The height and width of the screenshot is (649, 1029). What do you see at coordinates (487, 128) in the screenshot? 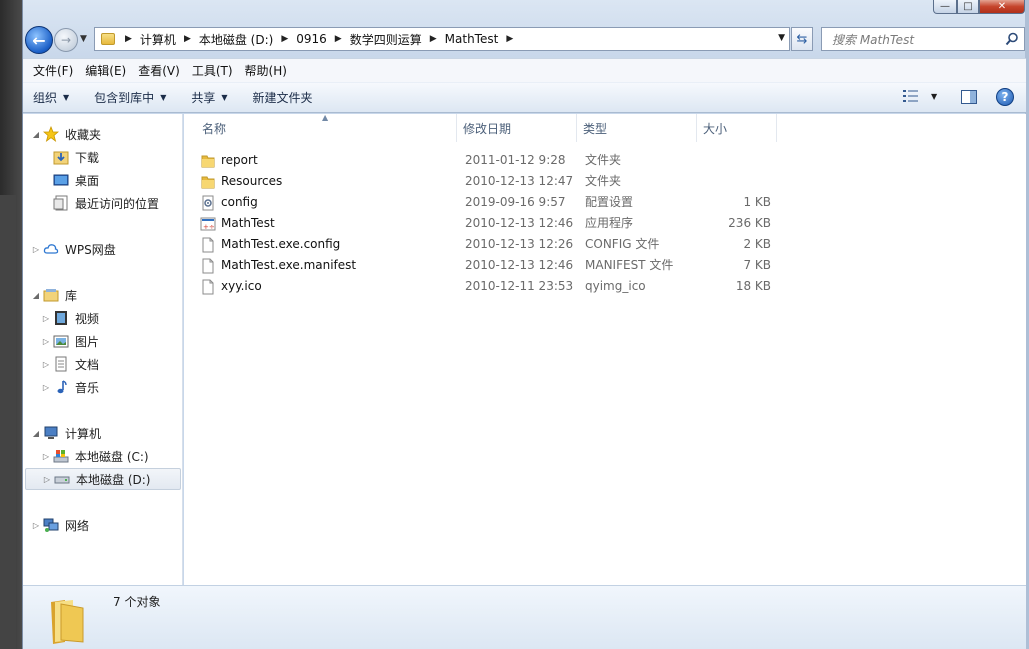
I see `column-header-date-label: 修改日期` at bounding box center [487, 128].